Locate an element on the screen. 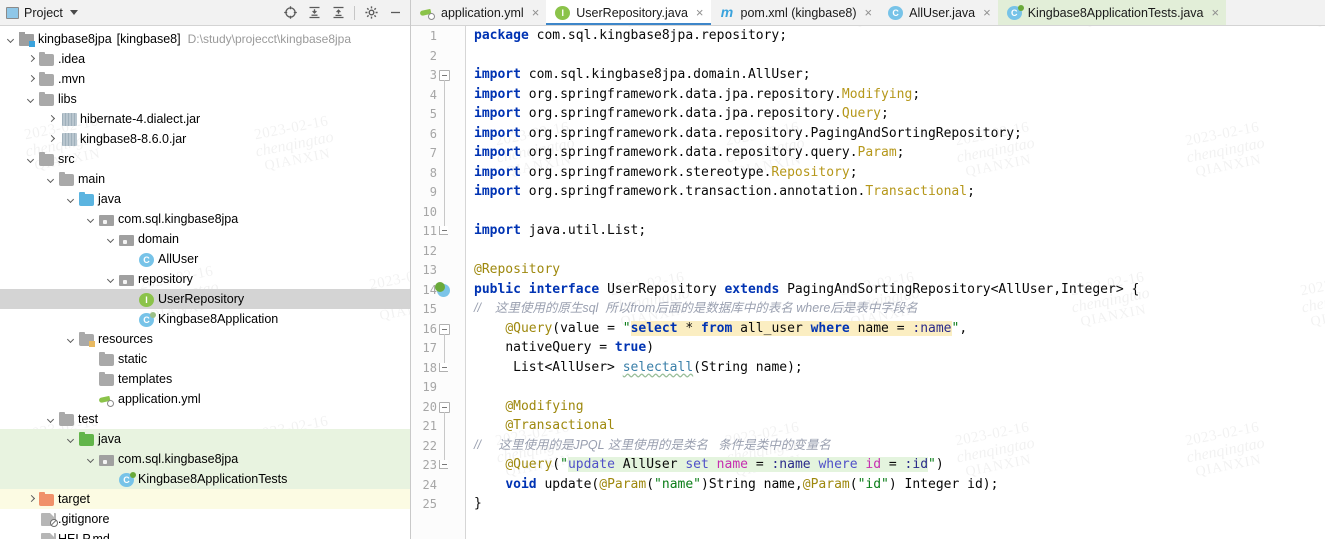 This screenshot has height=539, width=1325. tree-node-help-md: HELP.md is located at coordinates (205, 534).